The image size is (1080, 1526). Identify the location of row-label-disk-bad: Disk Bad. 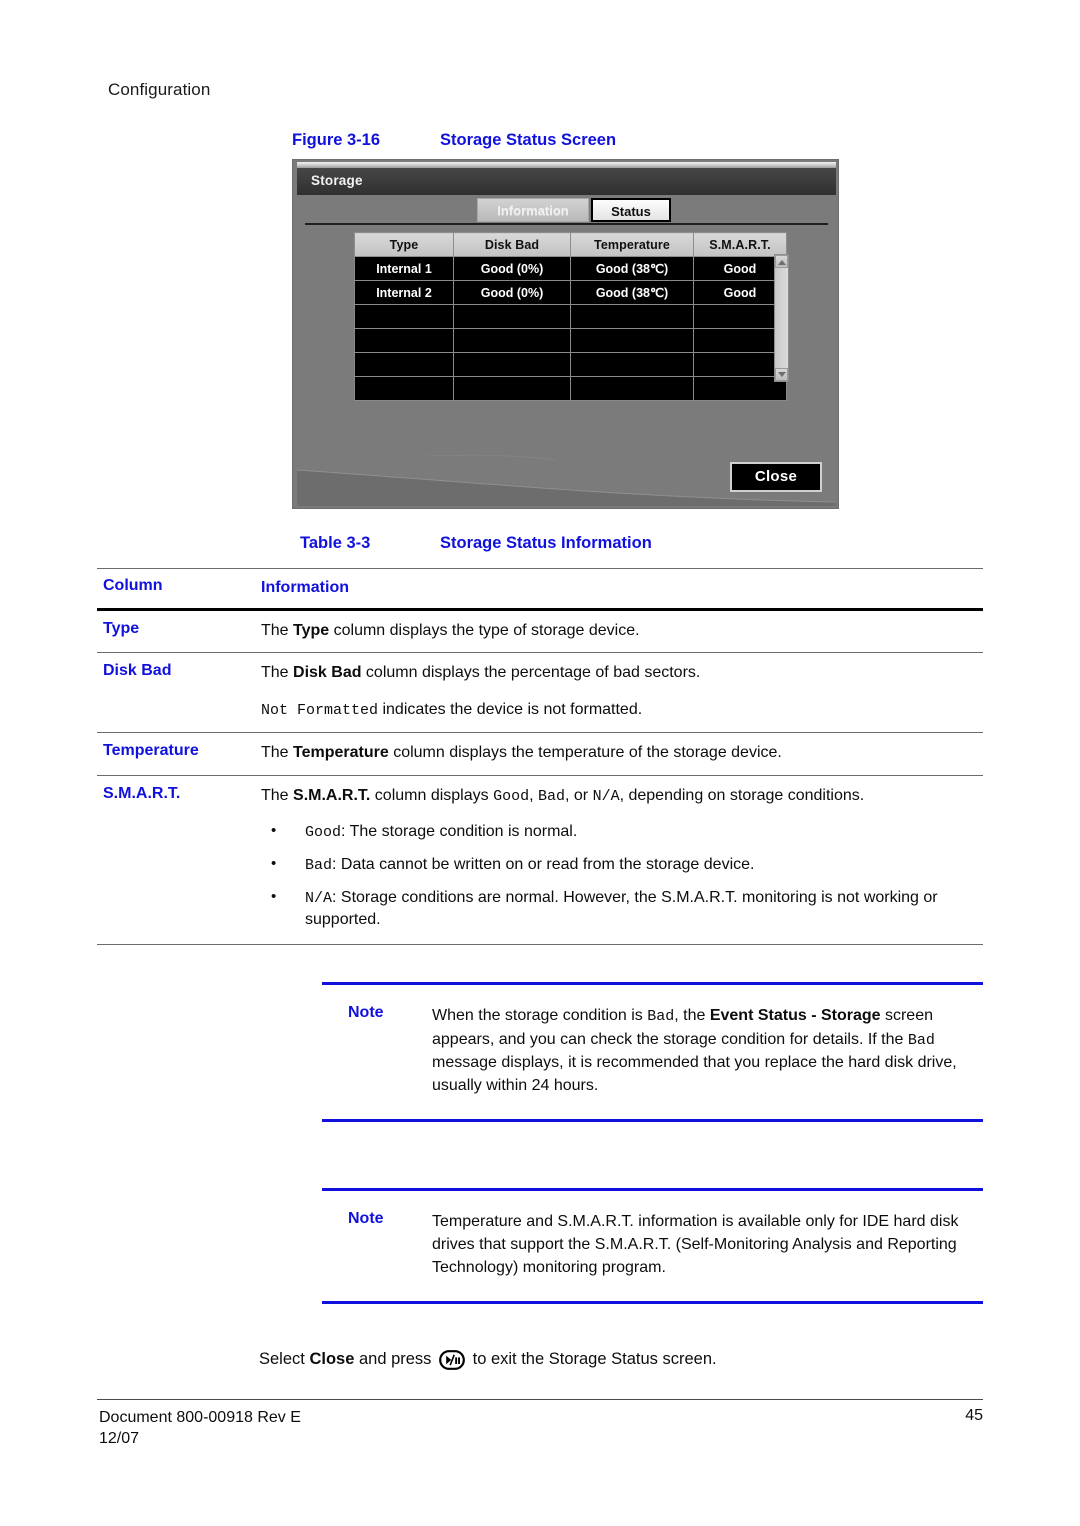
(137, 671).